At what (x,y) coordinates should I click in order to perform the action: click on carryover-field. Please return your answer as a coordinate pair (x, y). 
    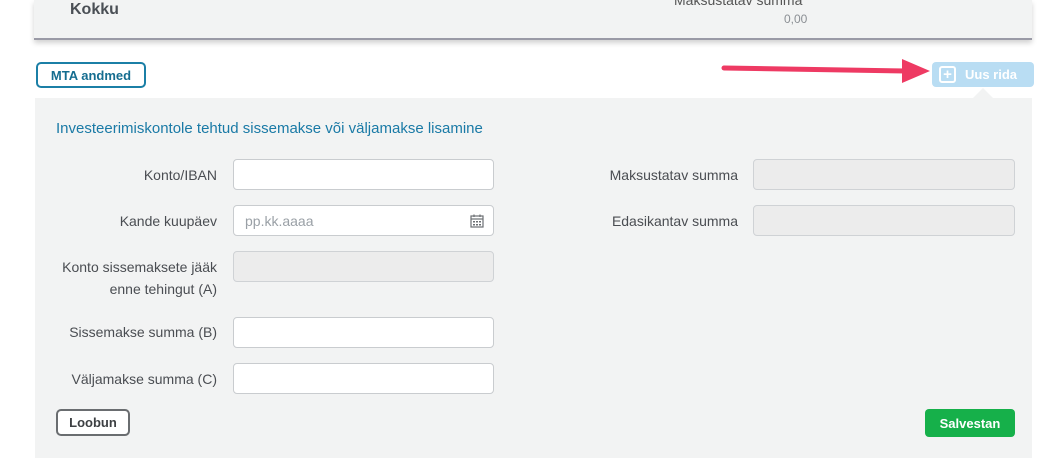
    Looking at the image, I should click on (884, 220).